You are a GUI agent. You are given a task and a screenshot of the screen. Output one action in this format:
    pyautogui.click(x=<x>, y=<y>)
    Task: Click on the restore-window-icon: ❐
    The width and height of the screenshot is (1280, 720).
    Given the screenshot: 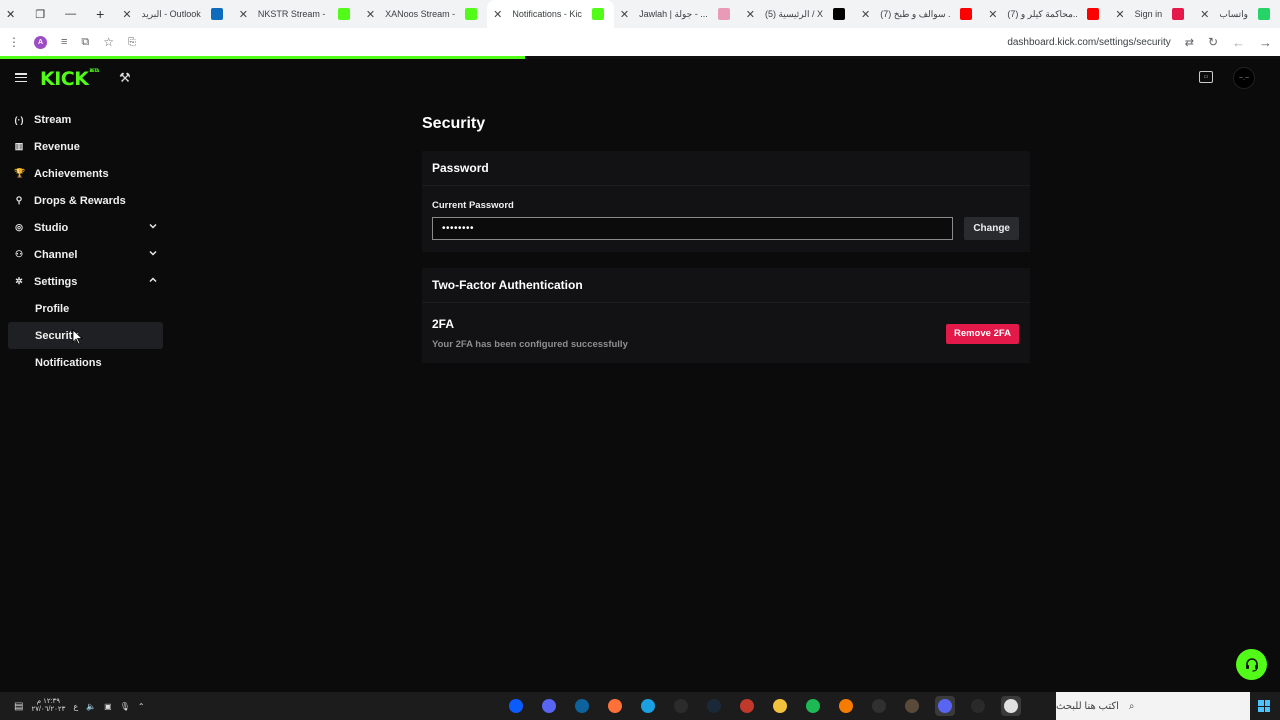 What is the action you would take?
    pyautogui.click(x=40, y=14)
    